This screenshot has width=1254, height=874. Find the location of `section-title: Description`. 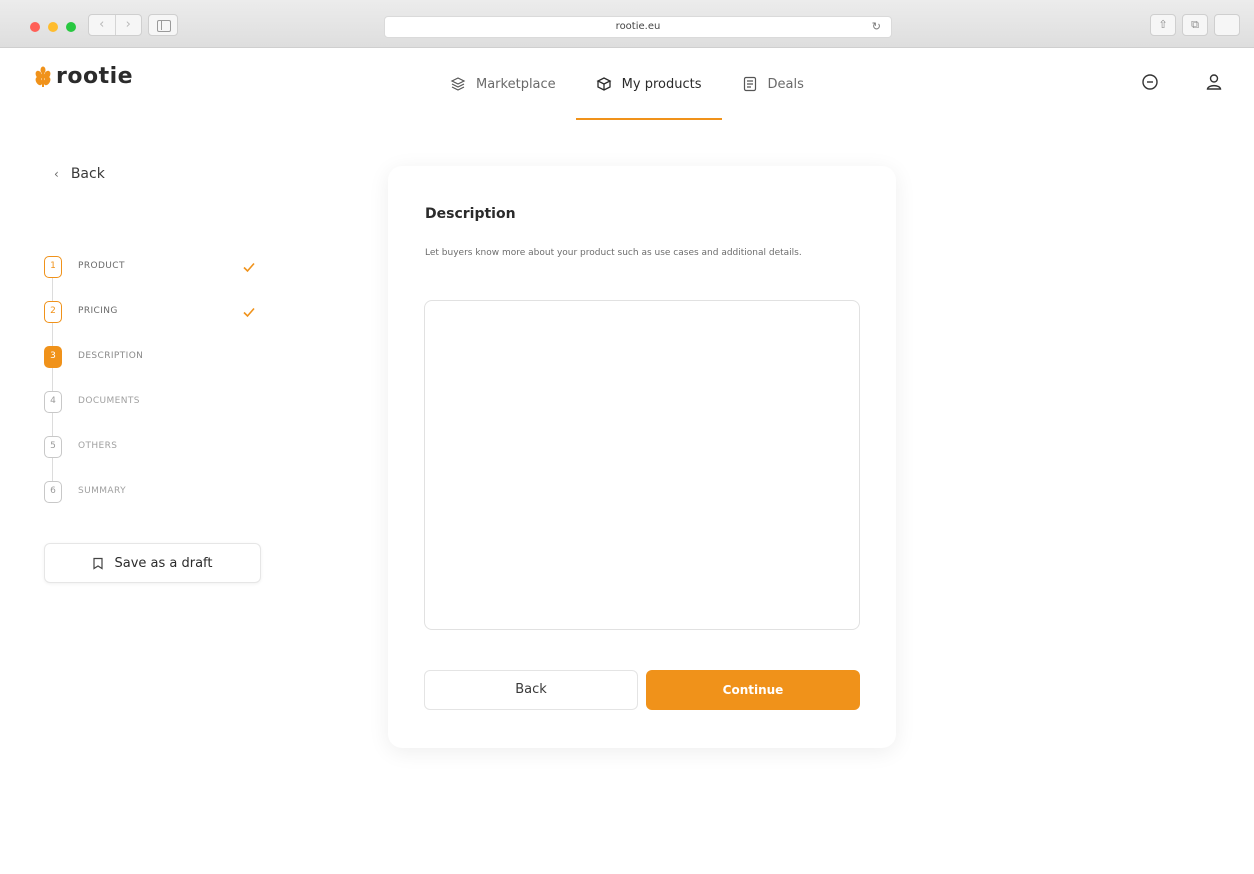

section-title: Description is located at coordinates (470, 214).